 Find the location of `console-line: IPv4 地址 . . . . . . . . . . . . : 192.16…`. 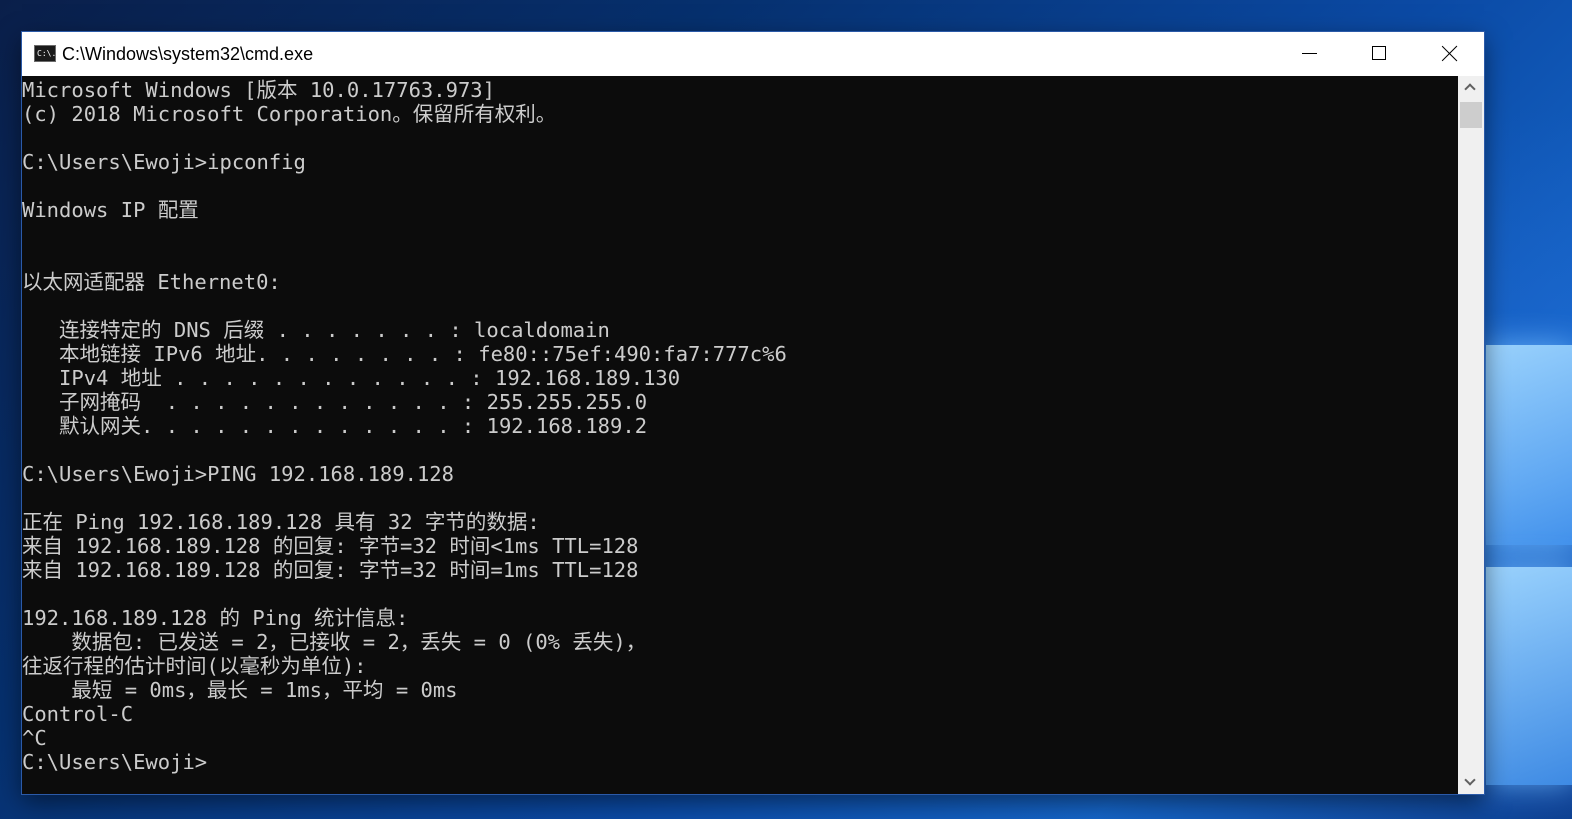

console-line: IPv4 地址 . . . . . . . . . . . . : 192.16… is located at coordinates (351, 378).